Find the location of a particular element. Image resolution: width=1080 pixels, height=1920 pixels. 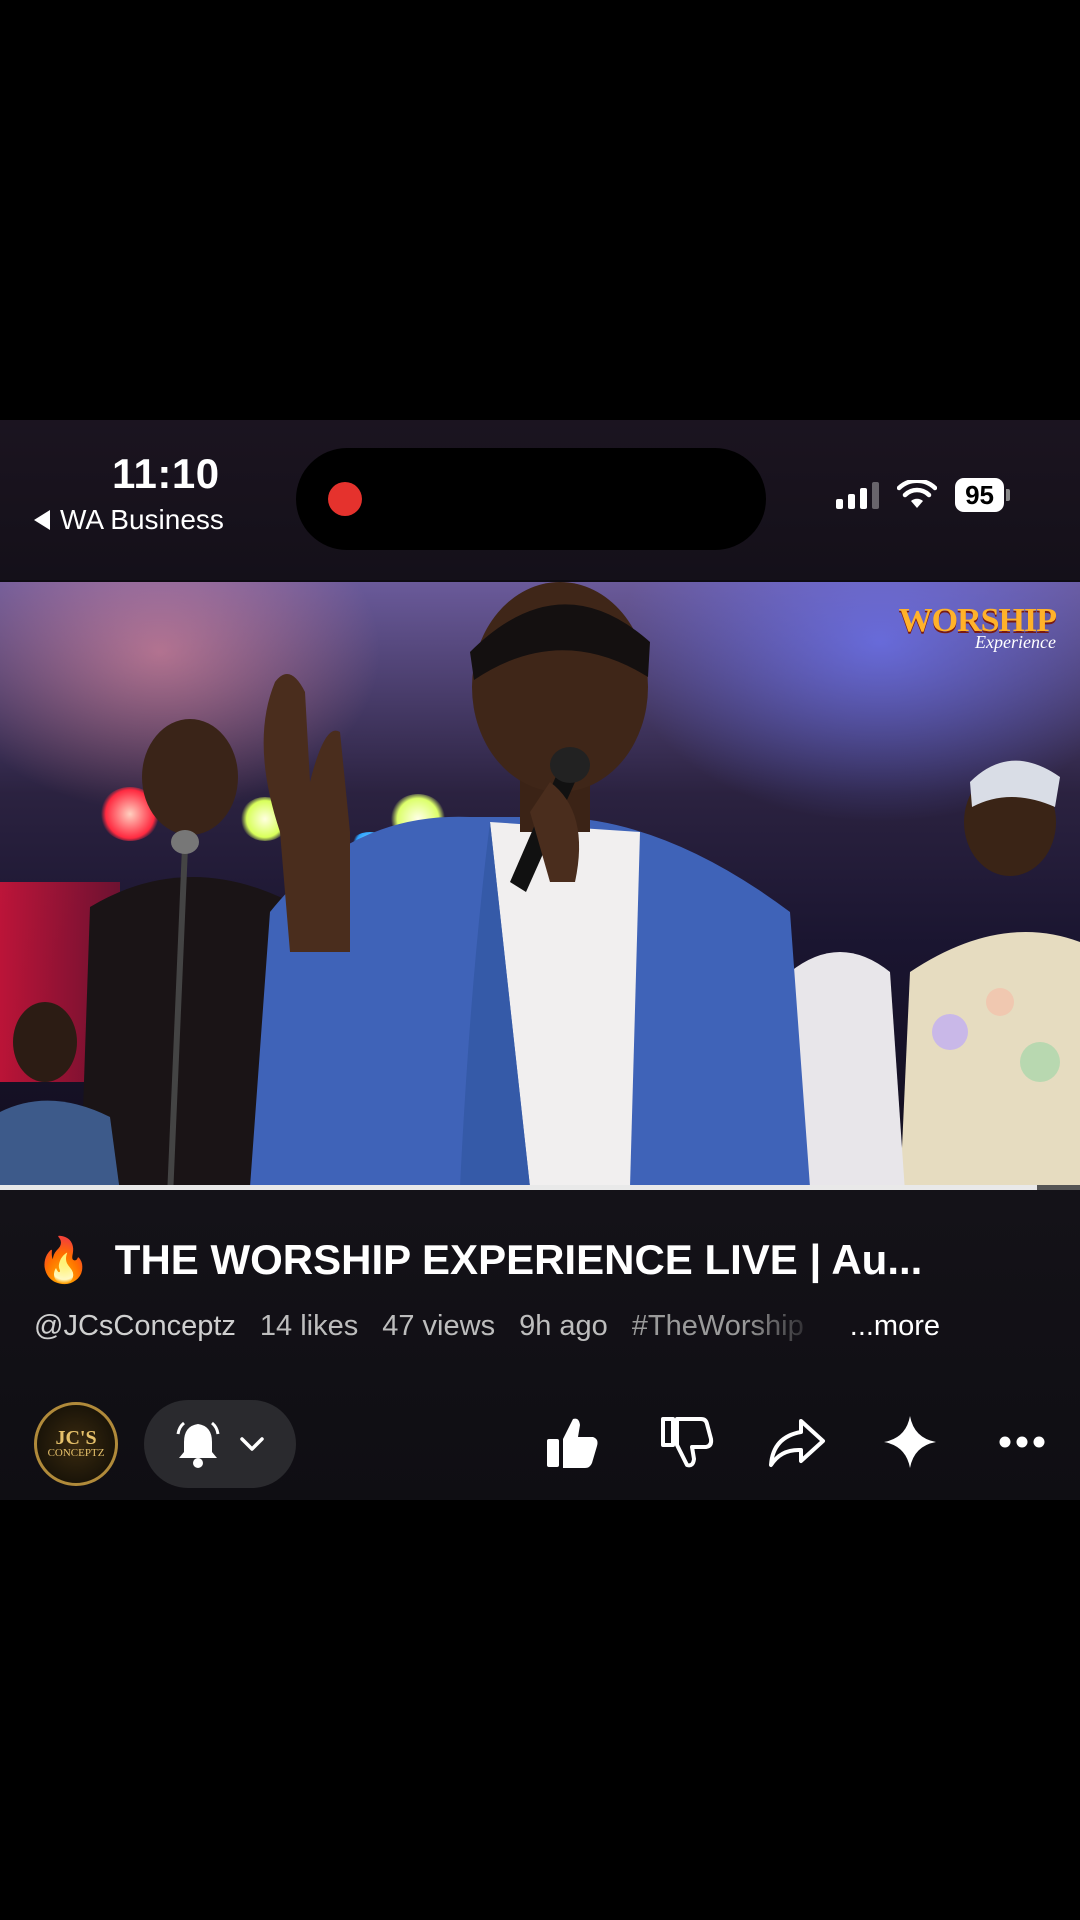

like-button is located at coordinates (572, 1442).